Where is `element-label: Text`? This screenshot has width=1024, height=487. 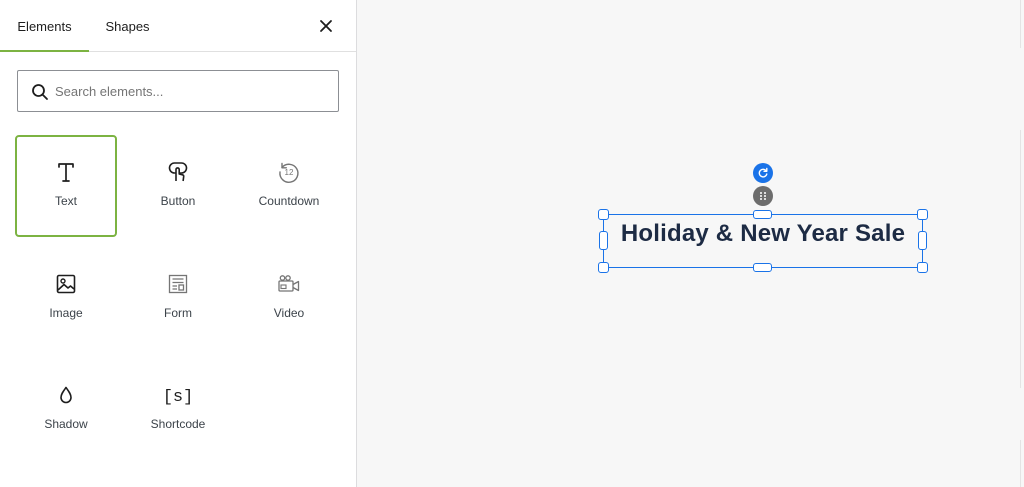 element-label: Text is located at coordinates (65, 201).